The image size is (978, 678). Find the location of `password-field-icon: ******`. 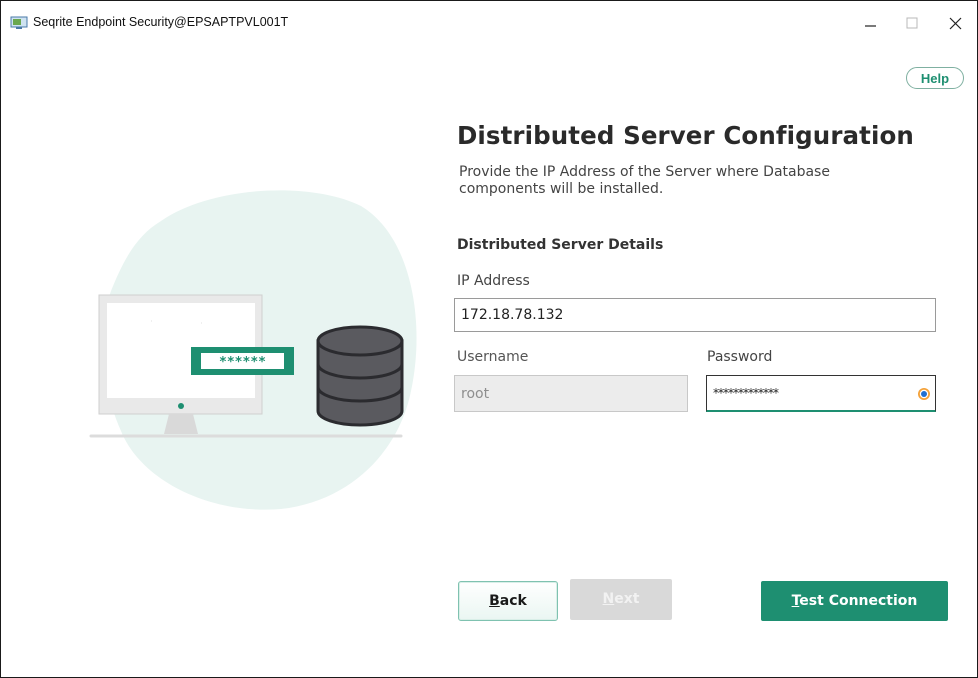

password-field-icon: ****** is located at coordinates (242, 361).